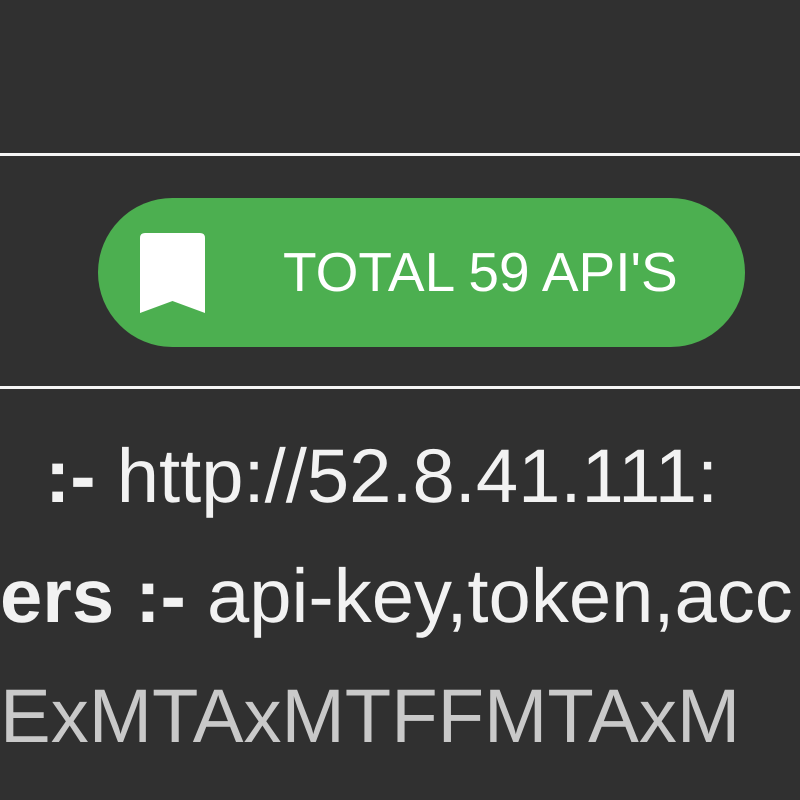 The height and width of the screenshot is (800, 800). I want to click on token-text: ExMTAxMTFFMTAxM, so click(370, 716).